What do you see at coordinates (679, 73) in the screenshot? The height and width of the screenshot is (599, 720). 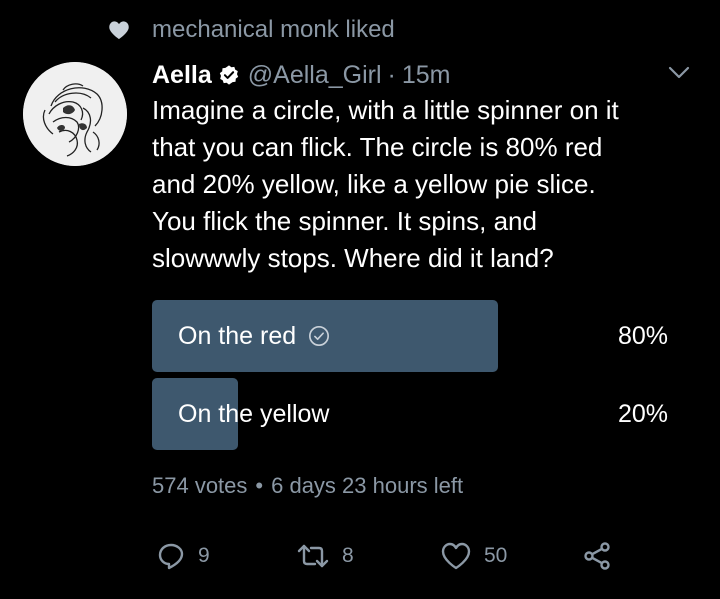 I see `chevron-down-icon` at bounding box center [679, 73].